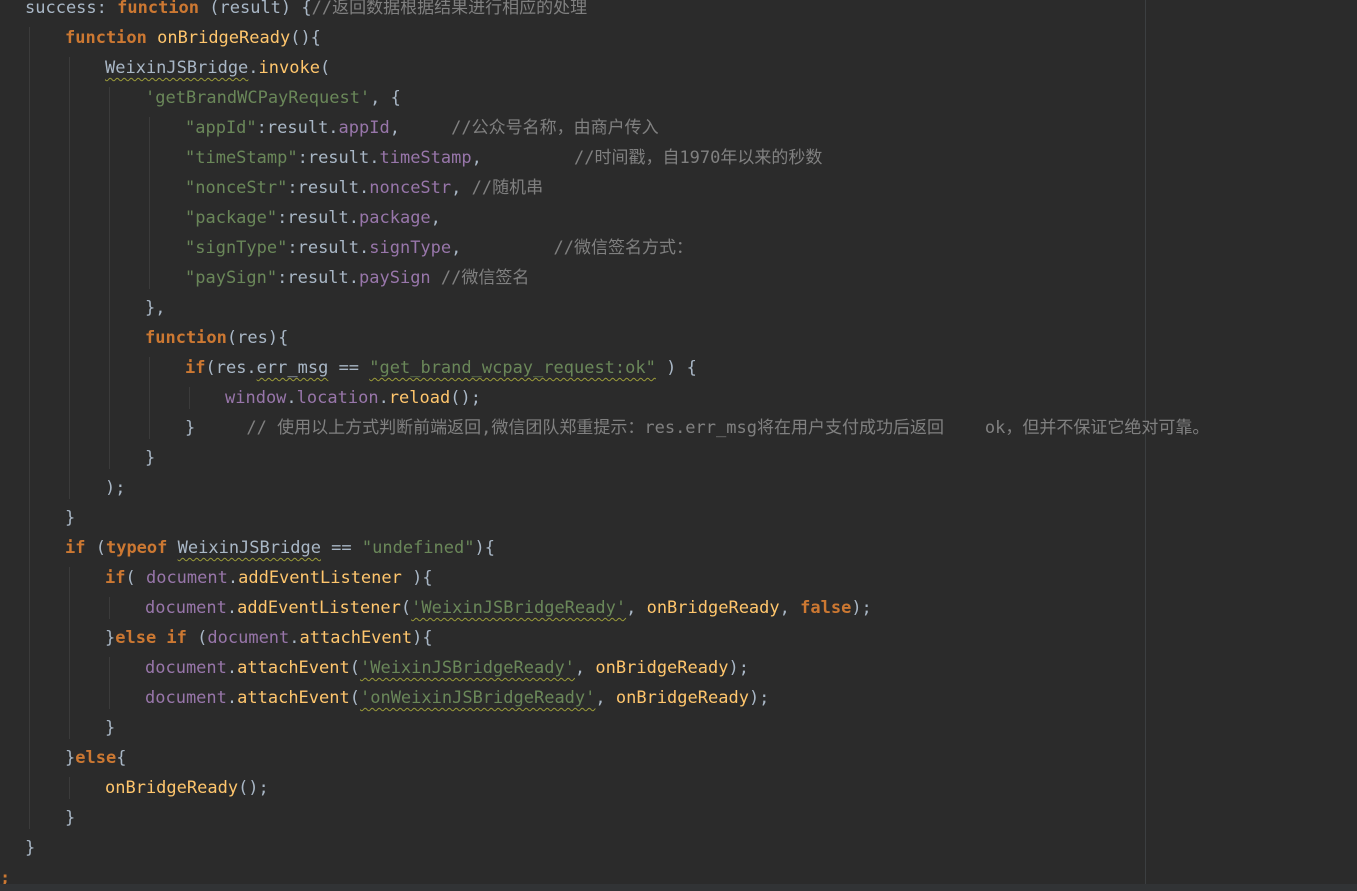 This screenshot has height=891, width=1357. I want to click on code-token: "package", so click(231, 218).